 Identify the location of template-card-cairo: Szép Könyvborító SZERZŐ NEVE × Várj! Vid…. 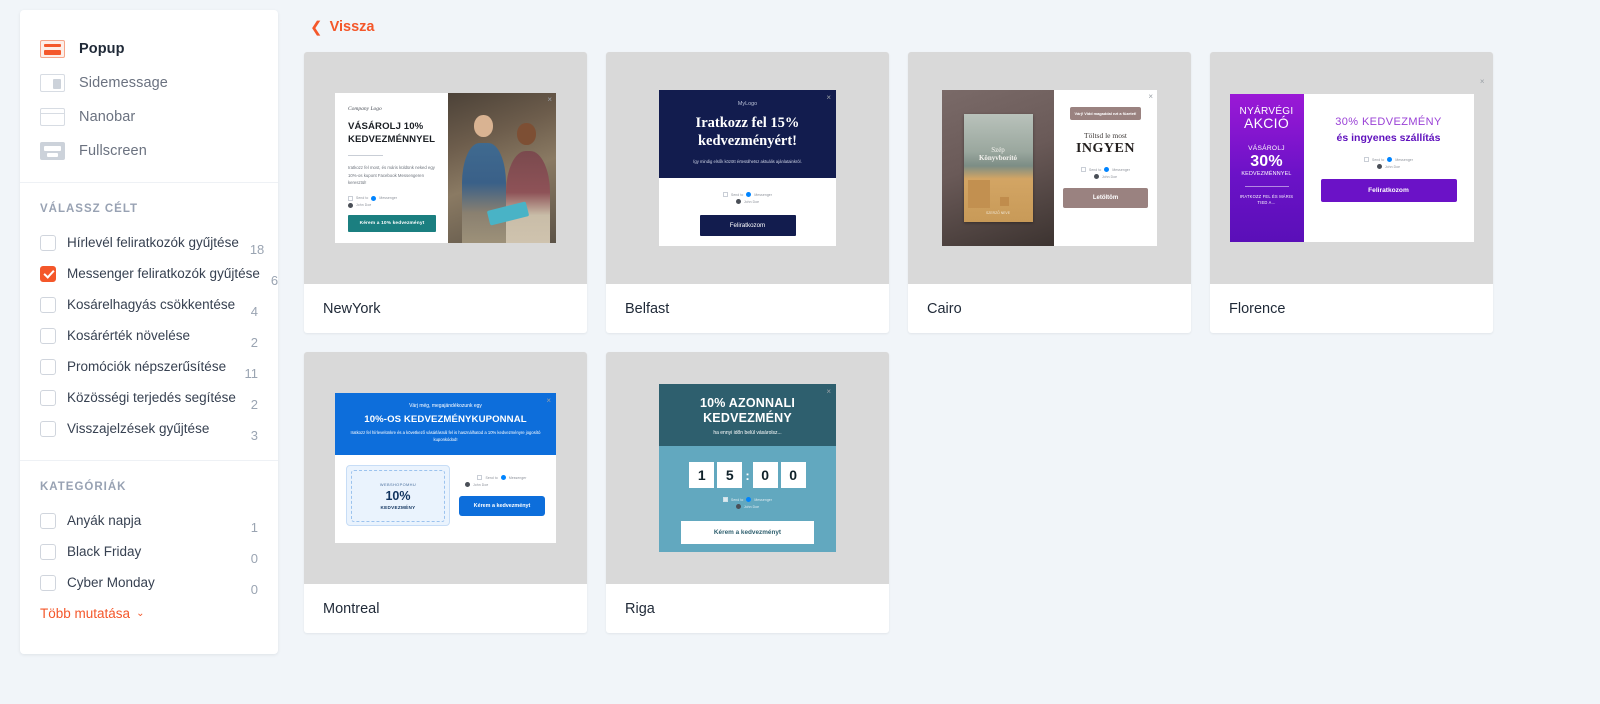
(1049, 192).